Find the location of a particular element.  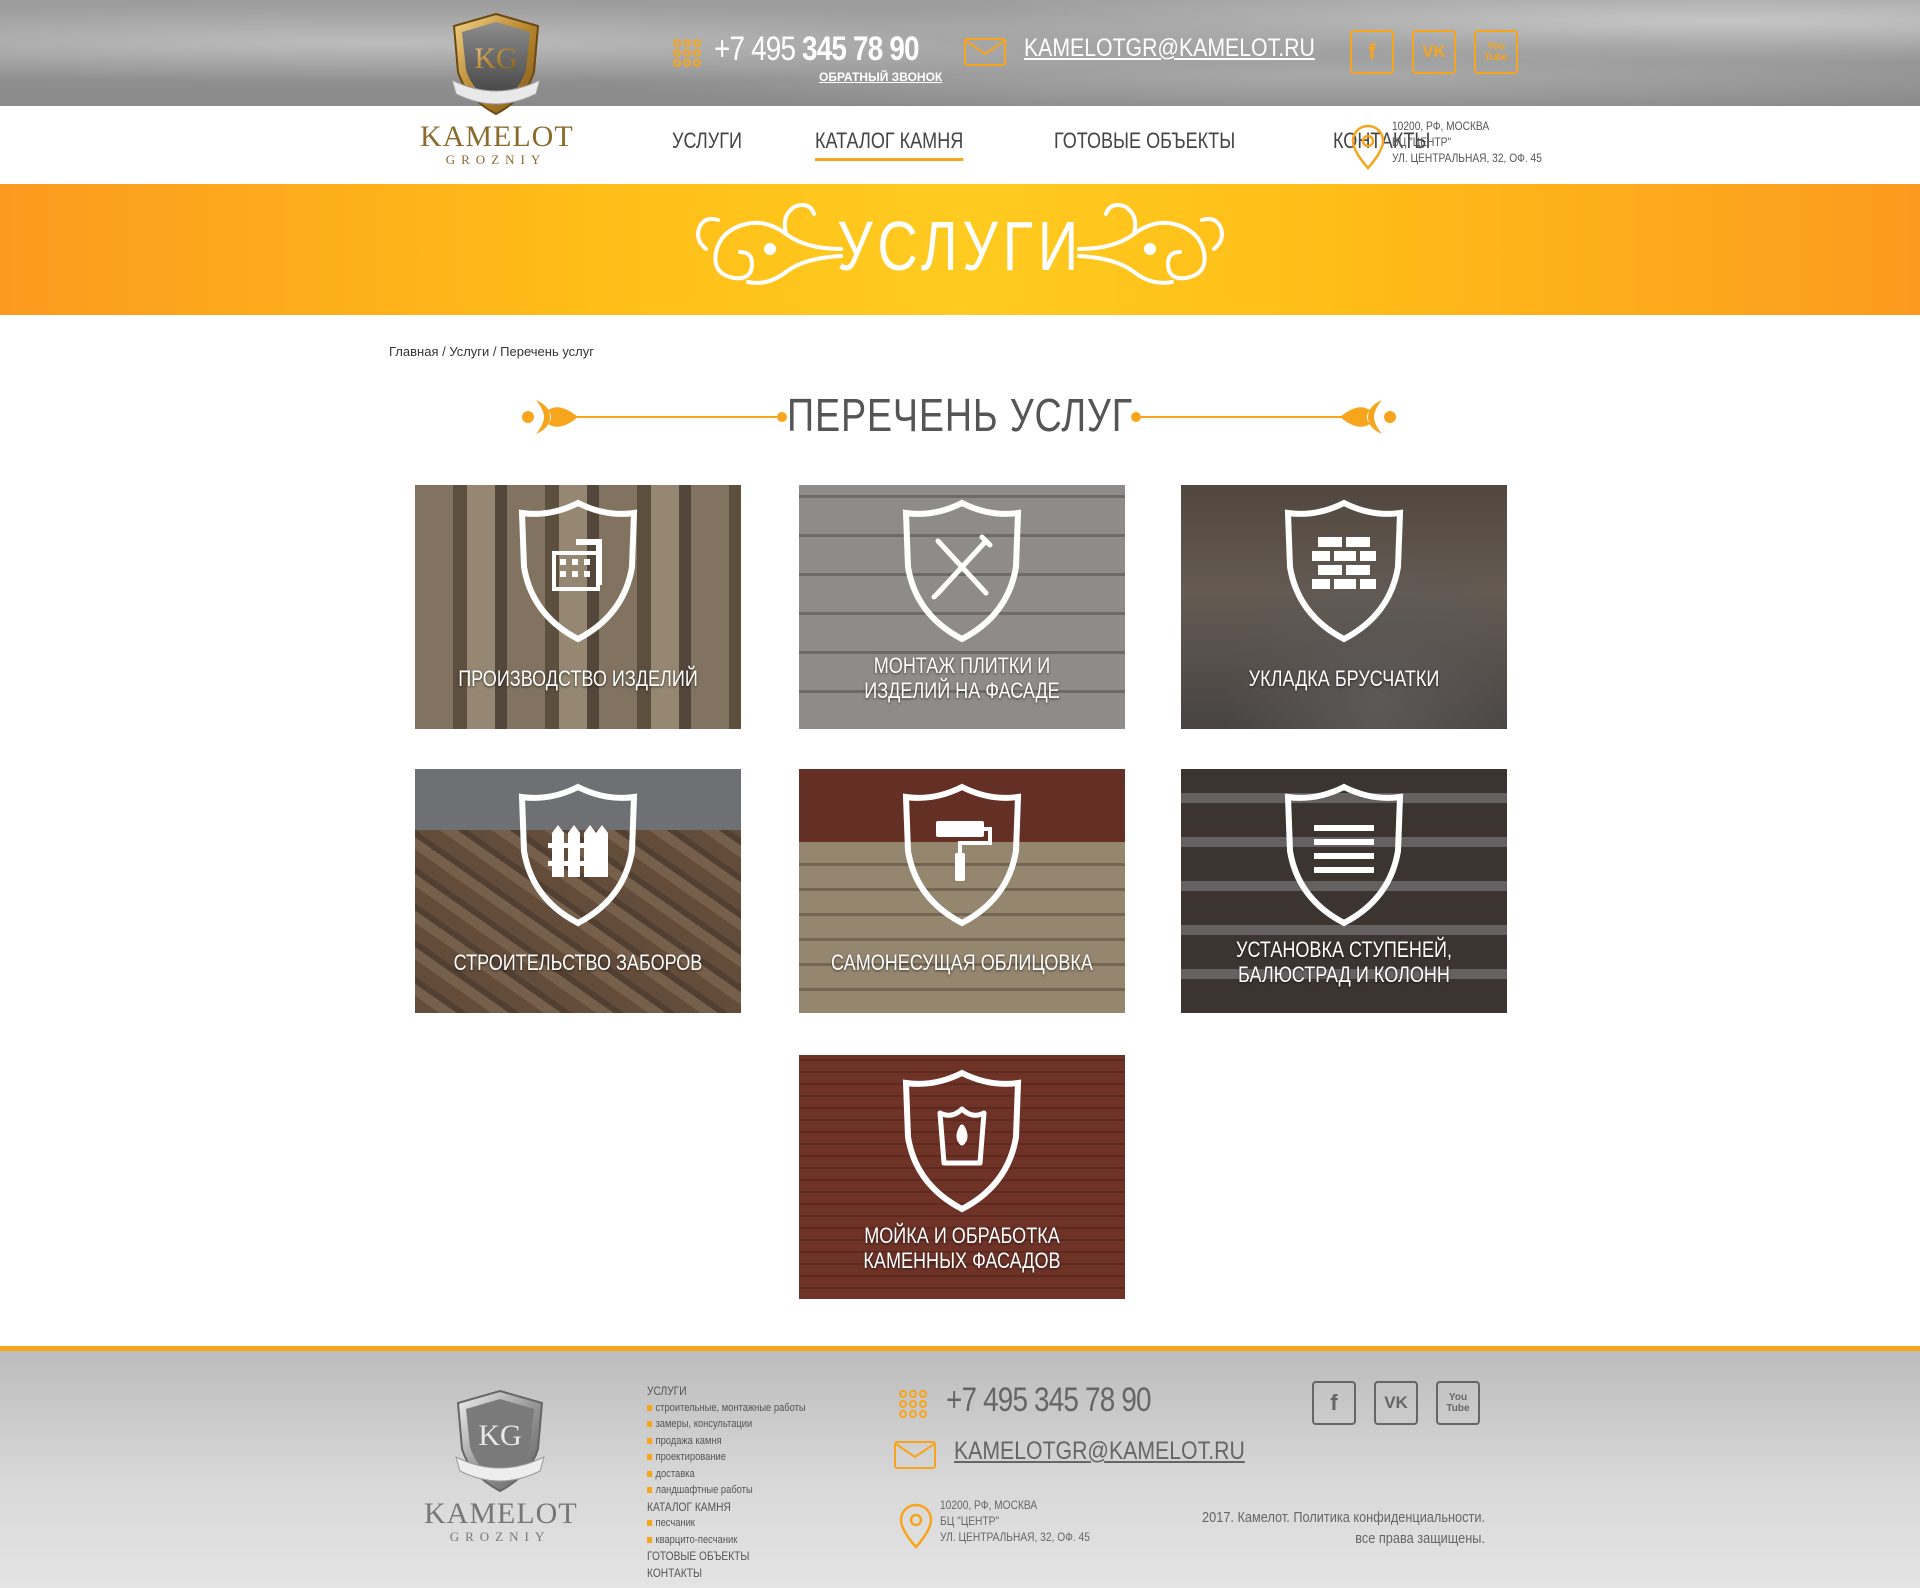

banner-title: УСЛУГИ is located at coordinates (960, 246).